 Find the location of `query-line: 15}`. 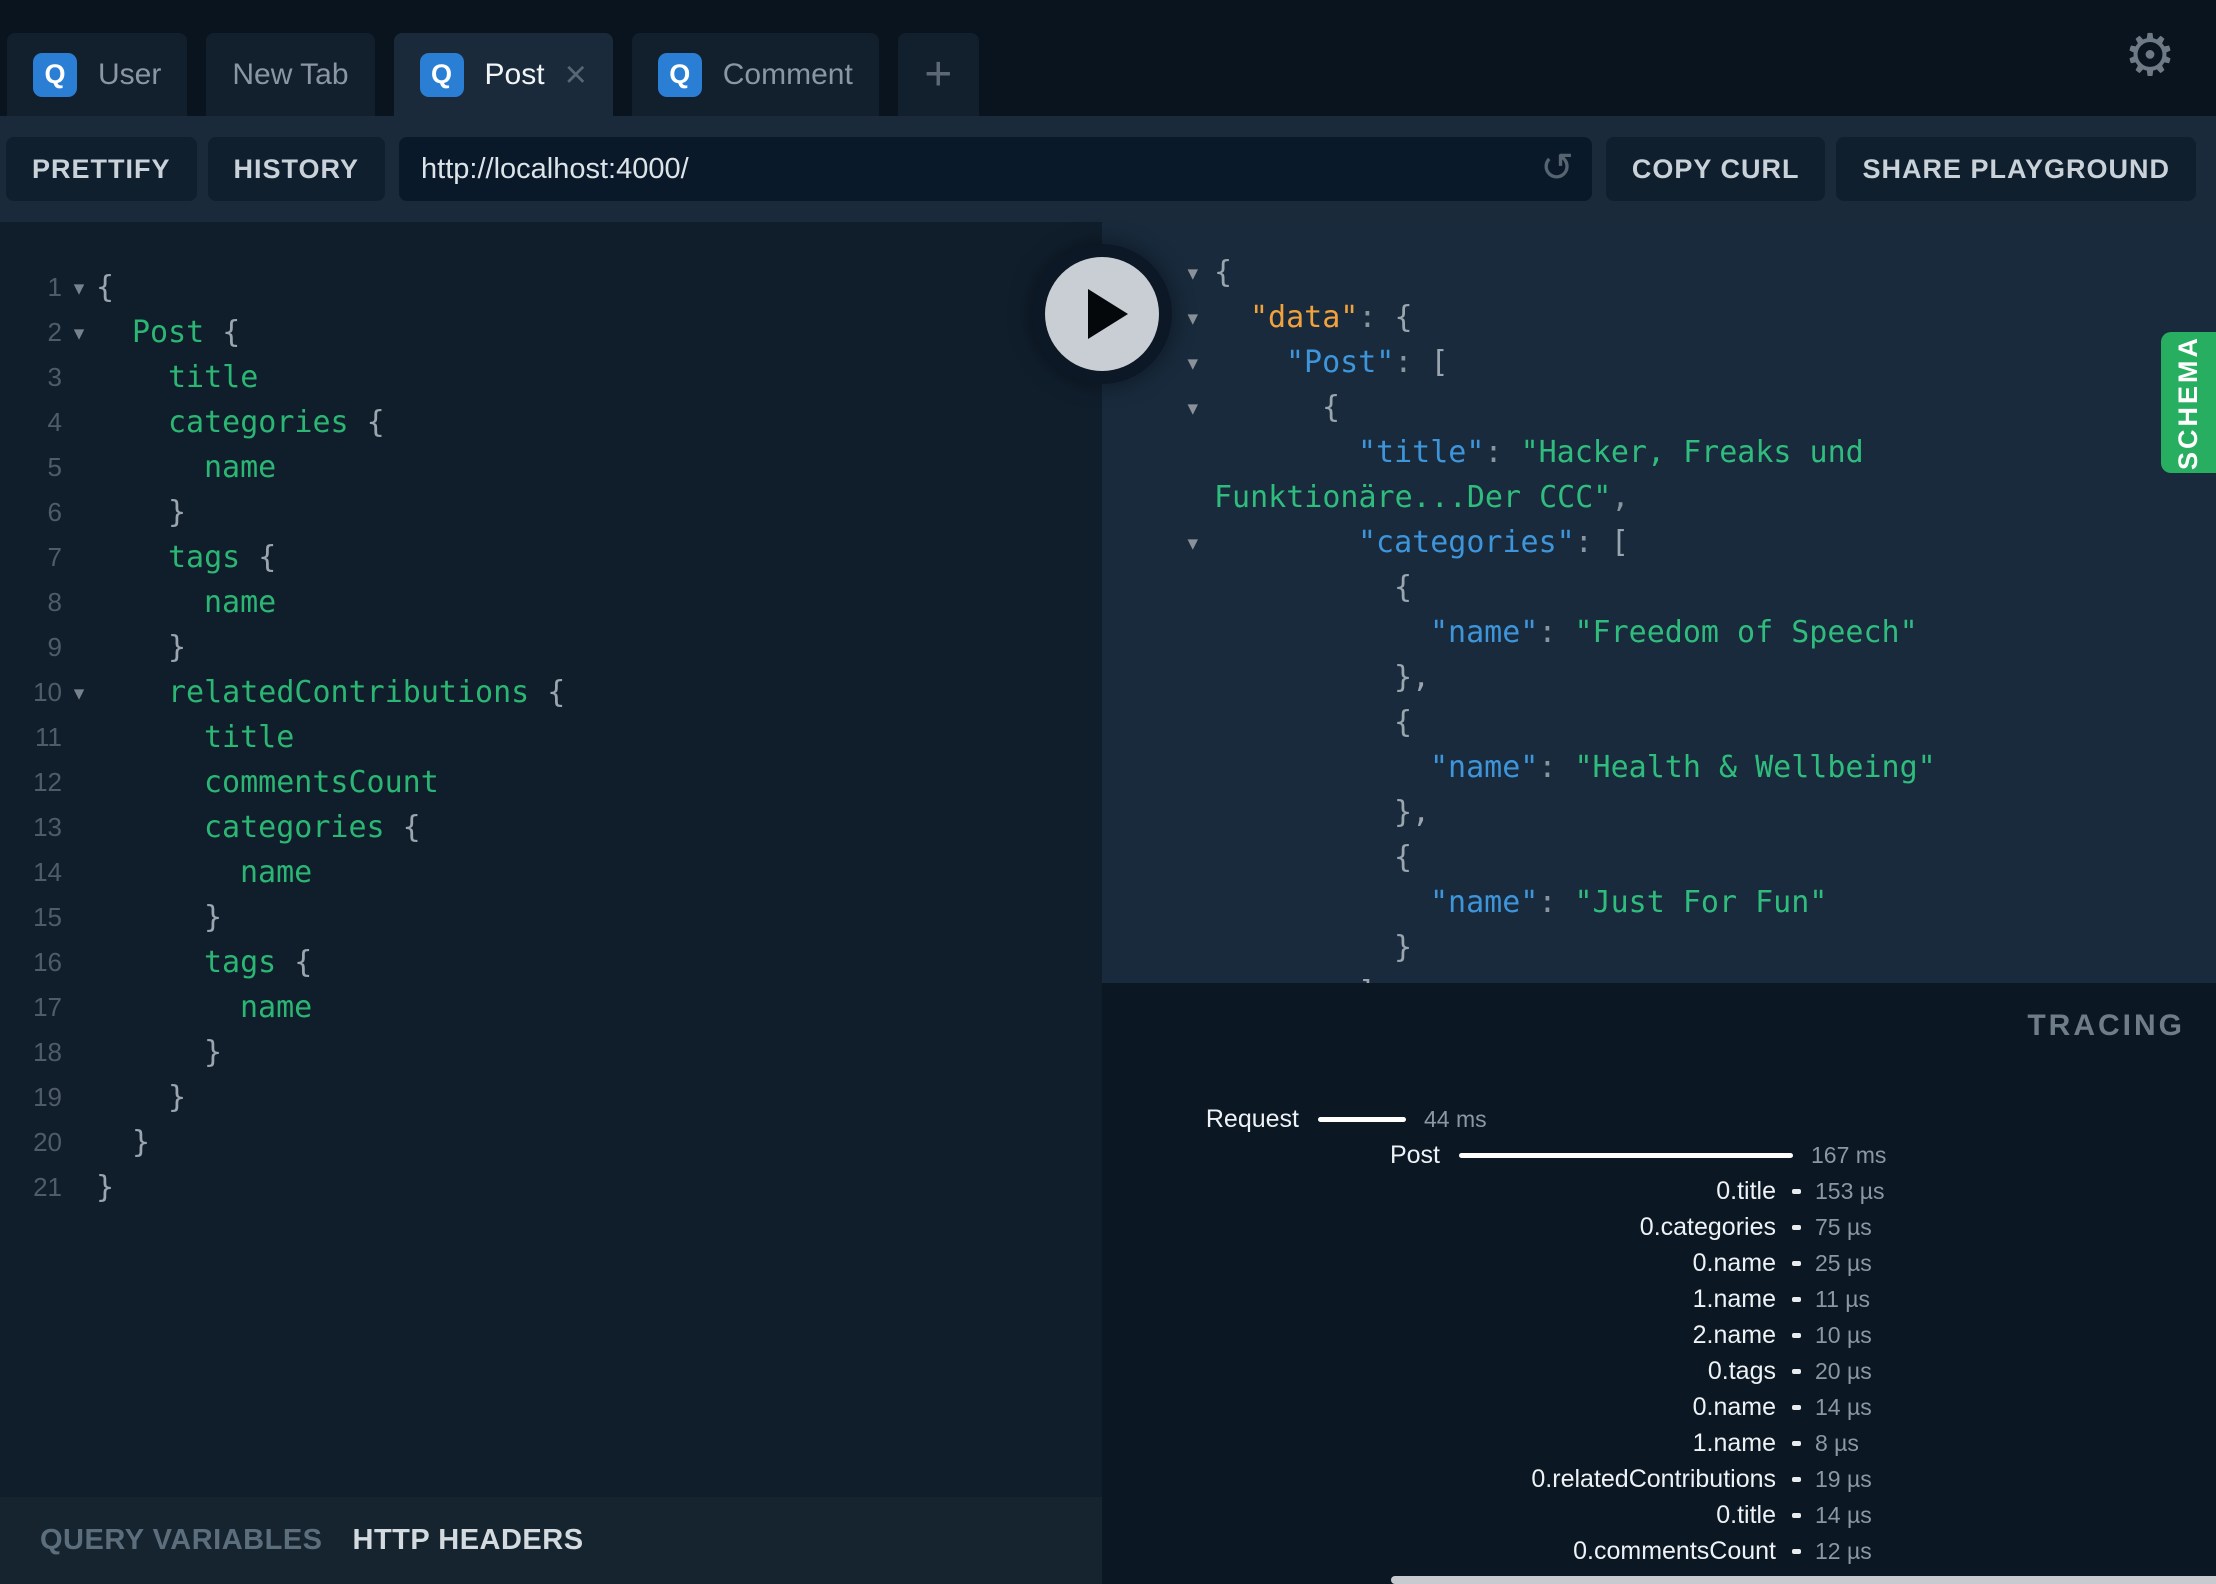

query-line: 15} is located at coordinates (551, 917).